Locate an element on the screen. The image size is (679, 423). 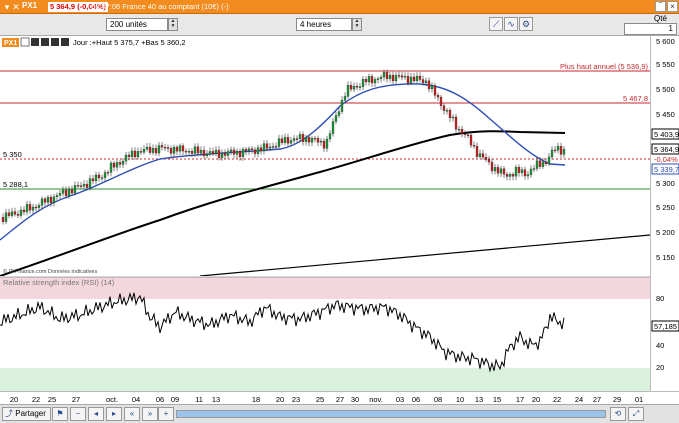
bookmark-icon: ⚑ is located at coordinates (60, 414).